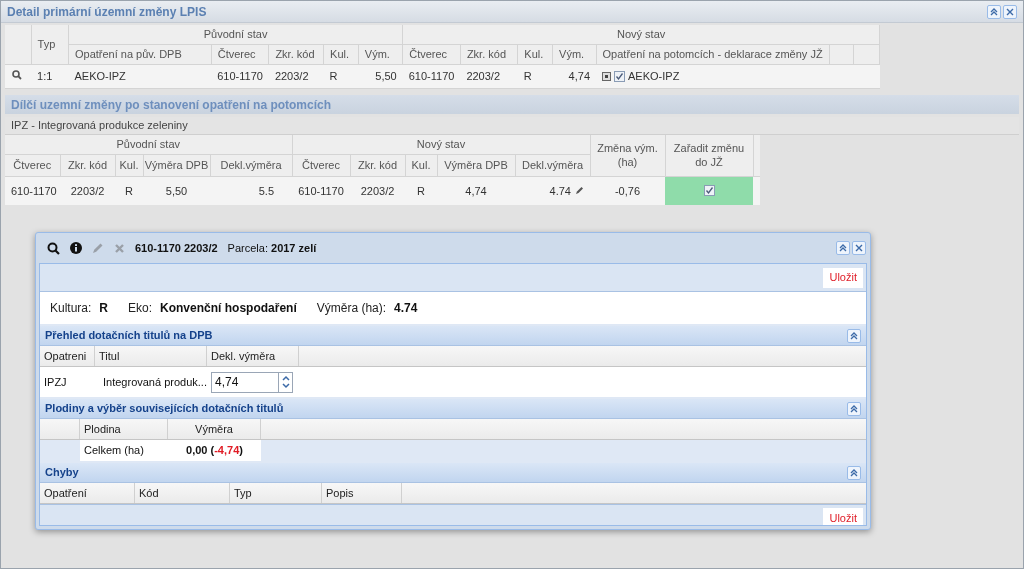 The width and height of the screenshot is (1024, 569). Describe the element at coordinates (114, 451) in the screenshot. I see `table-cell-text: Celkem (ha)` at that location.